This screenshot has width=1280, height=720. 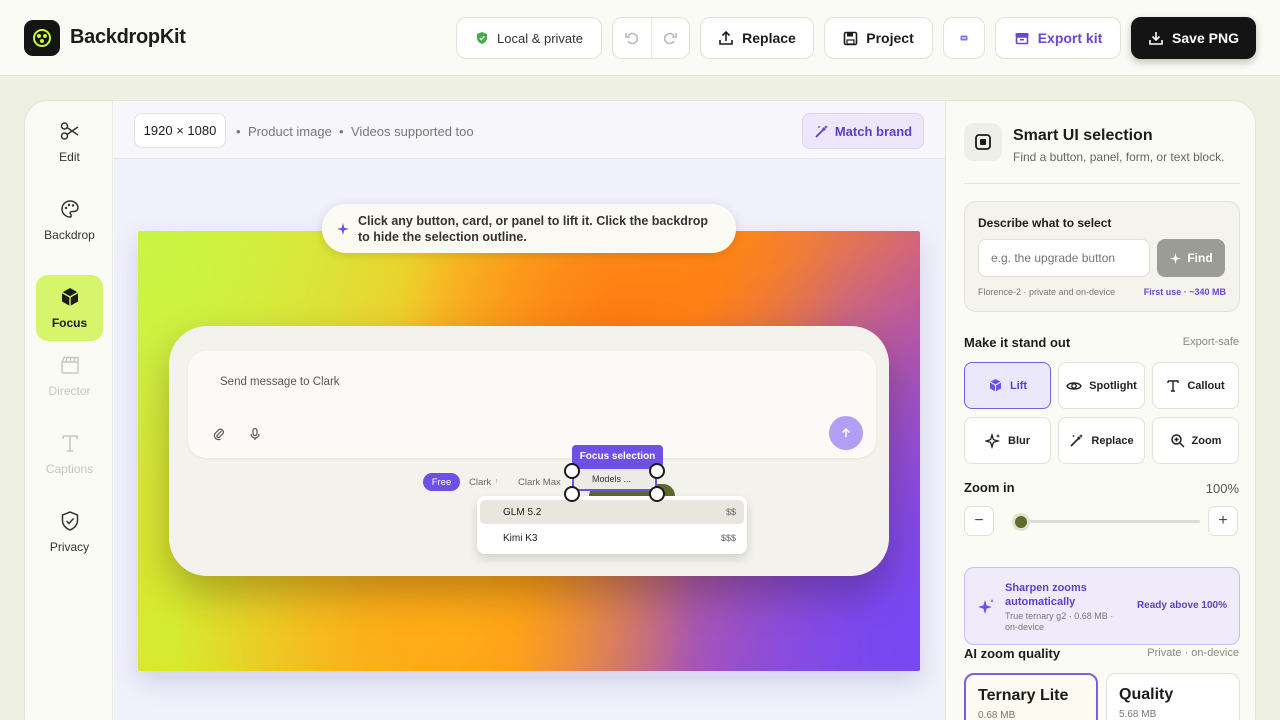 I want to click on quality-name: Ternary Lite, so click(x=1023, y=695).